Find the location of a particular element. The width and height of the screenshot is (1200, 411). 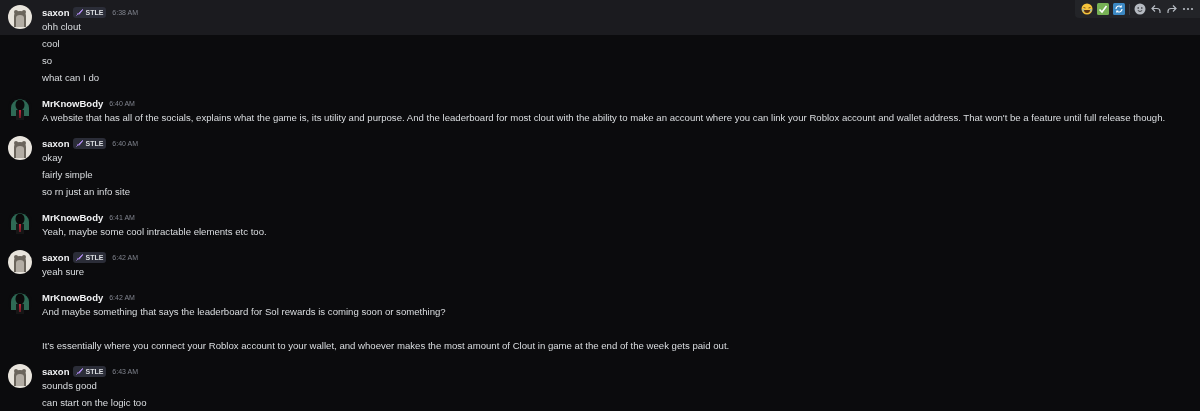

message-text: yeah sure is located at coordinates (64, 272).